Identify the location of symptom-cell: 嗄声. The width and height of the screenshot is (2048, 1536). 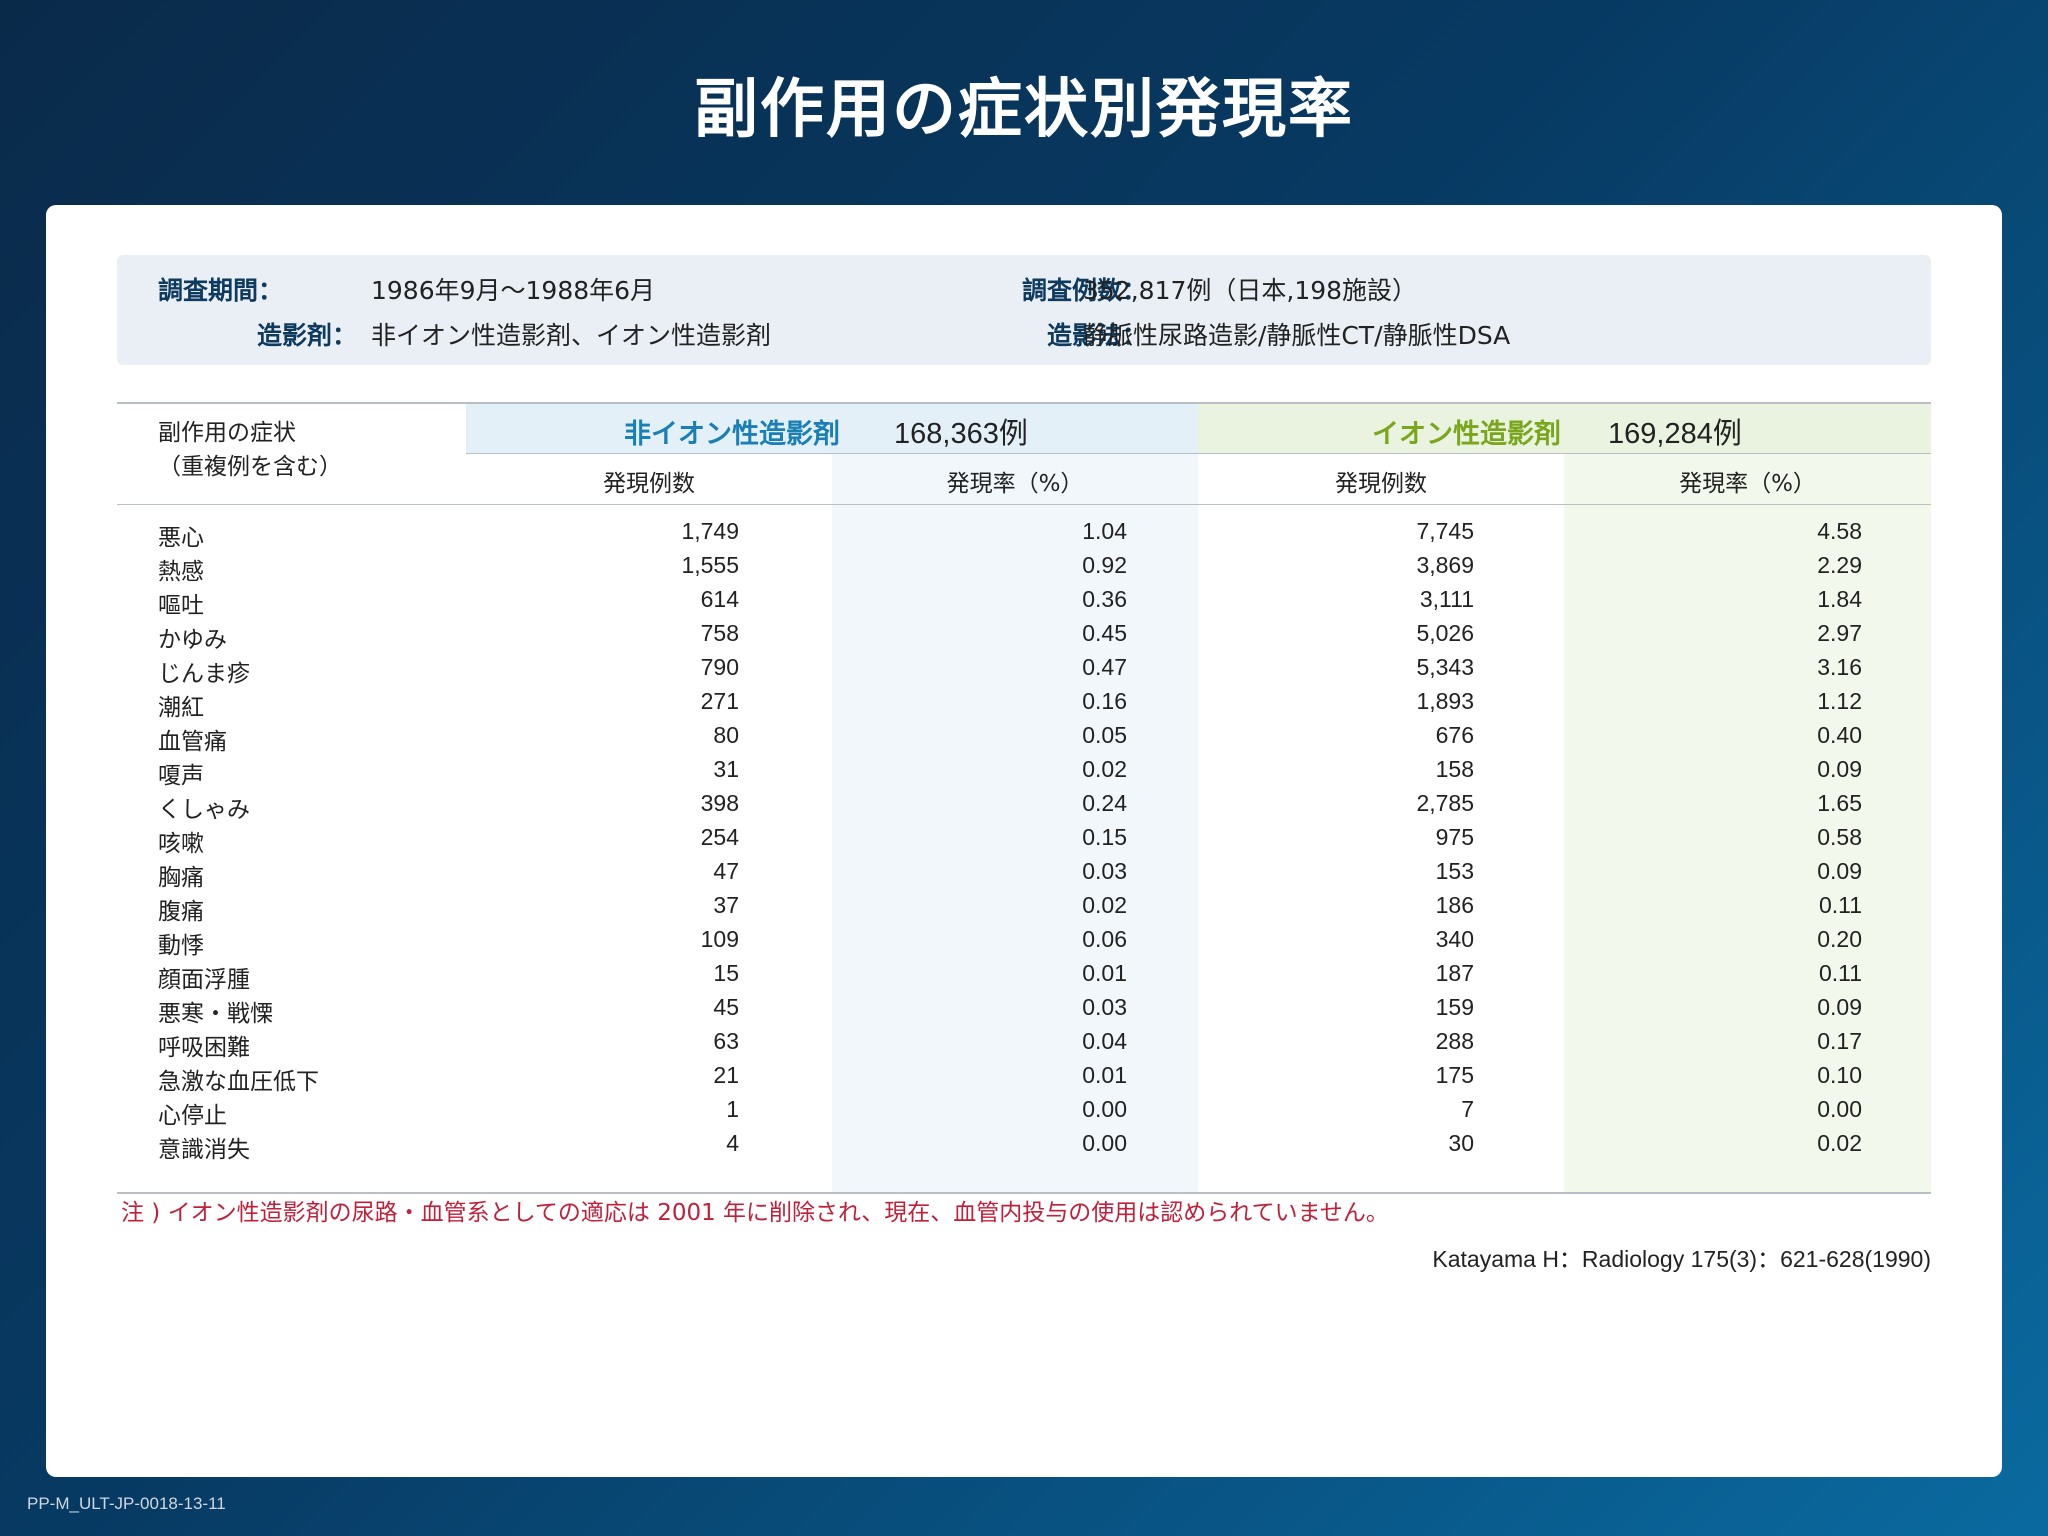
(181, 776).